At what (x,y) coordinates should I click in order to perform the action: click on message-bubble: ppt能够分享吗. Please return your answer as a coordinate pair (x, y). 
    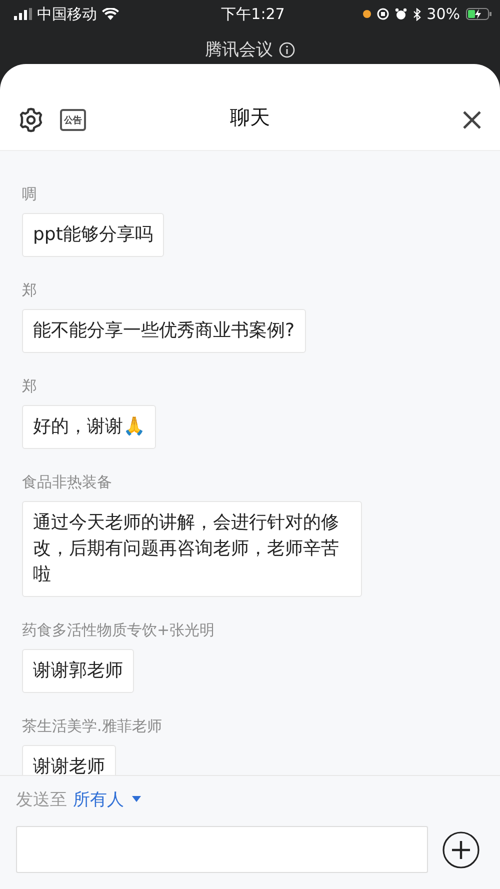
    Looking at the image, I should click on (93, 235).